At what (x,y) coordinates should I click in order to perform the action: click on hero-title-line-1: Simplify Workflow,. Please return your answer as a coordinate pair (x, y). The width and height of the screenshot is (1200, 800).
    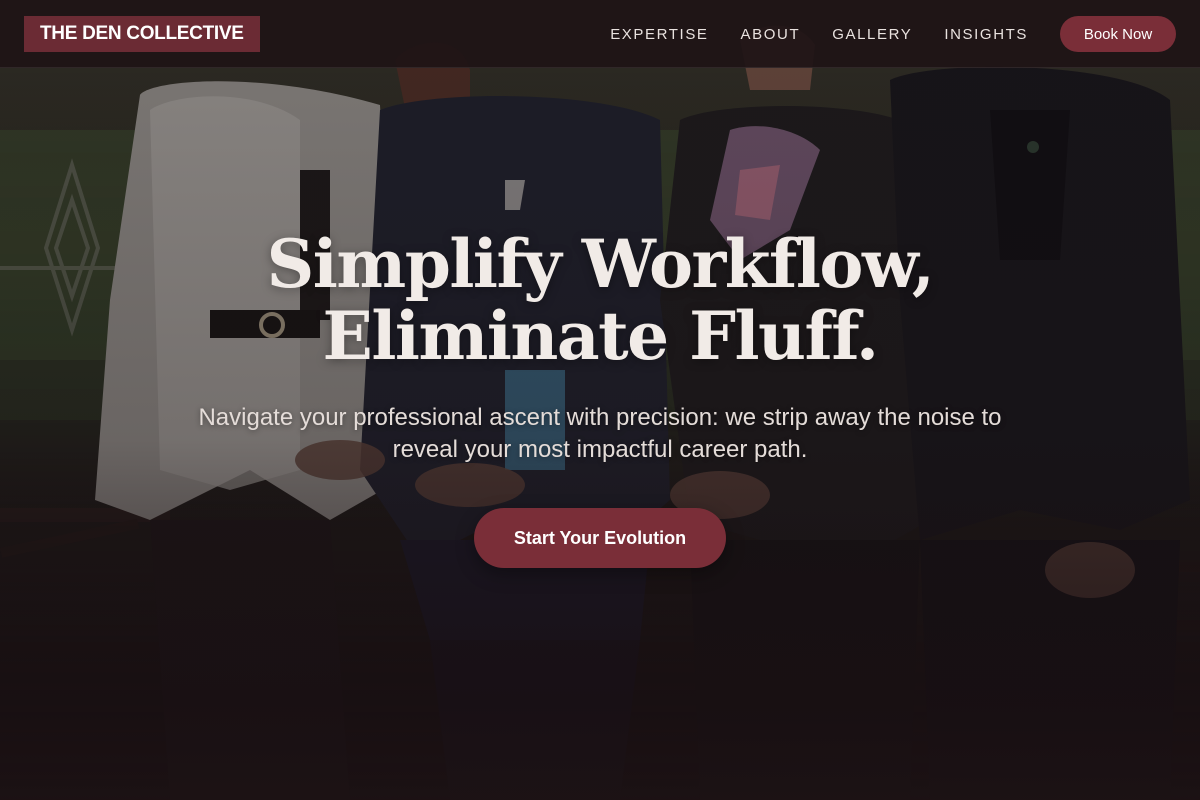
    Looking at the image, I should click on (600, 264).